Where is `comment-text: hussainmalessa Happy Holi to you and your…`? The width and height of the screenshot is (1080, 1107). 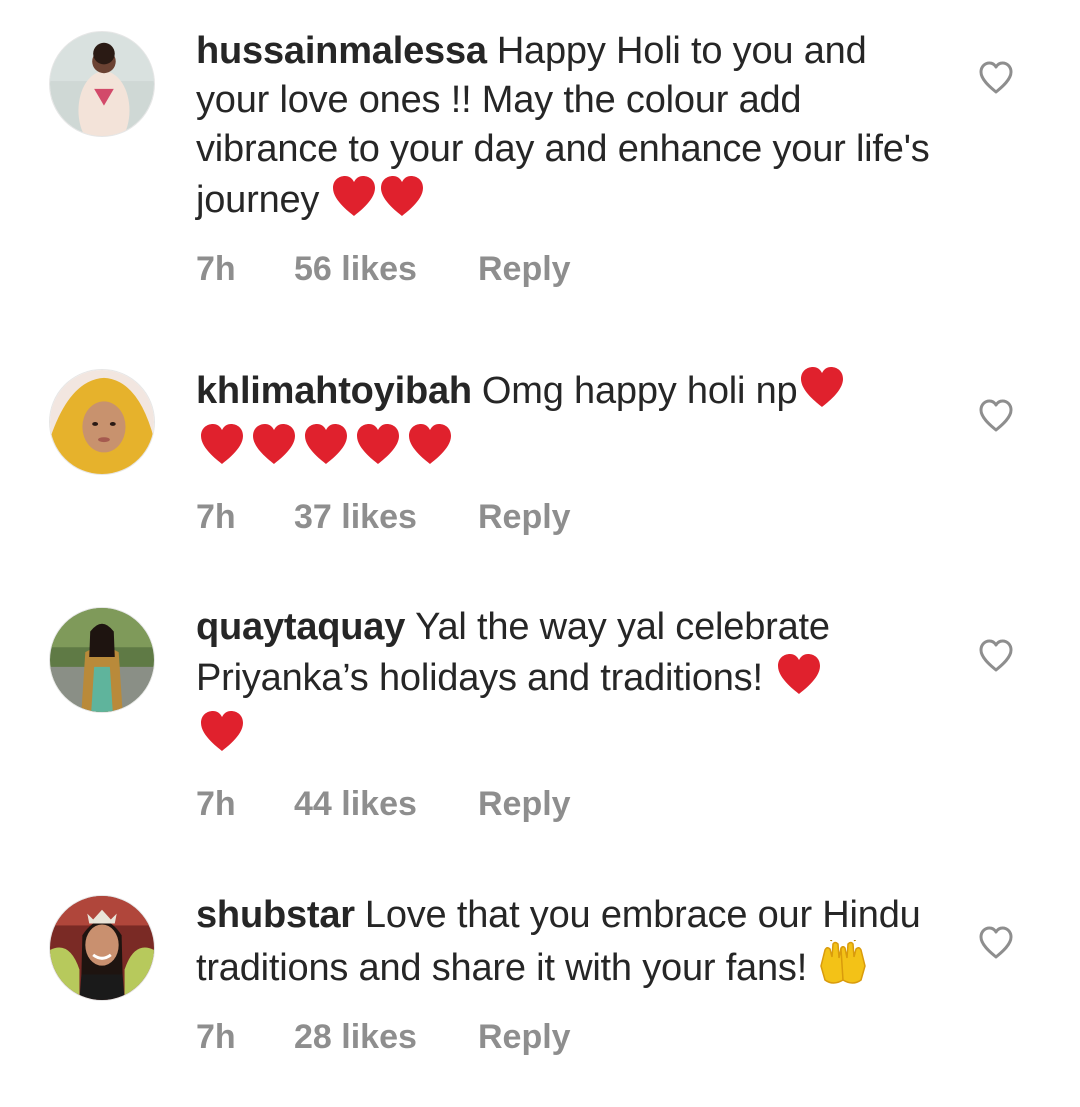
comment-text: hussainmalessa Happy Holi to you and your… is located at coordinates (566, 129).